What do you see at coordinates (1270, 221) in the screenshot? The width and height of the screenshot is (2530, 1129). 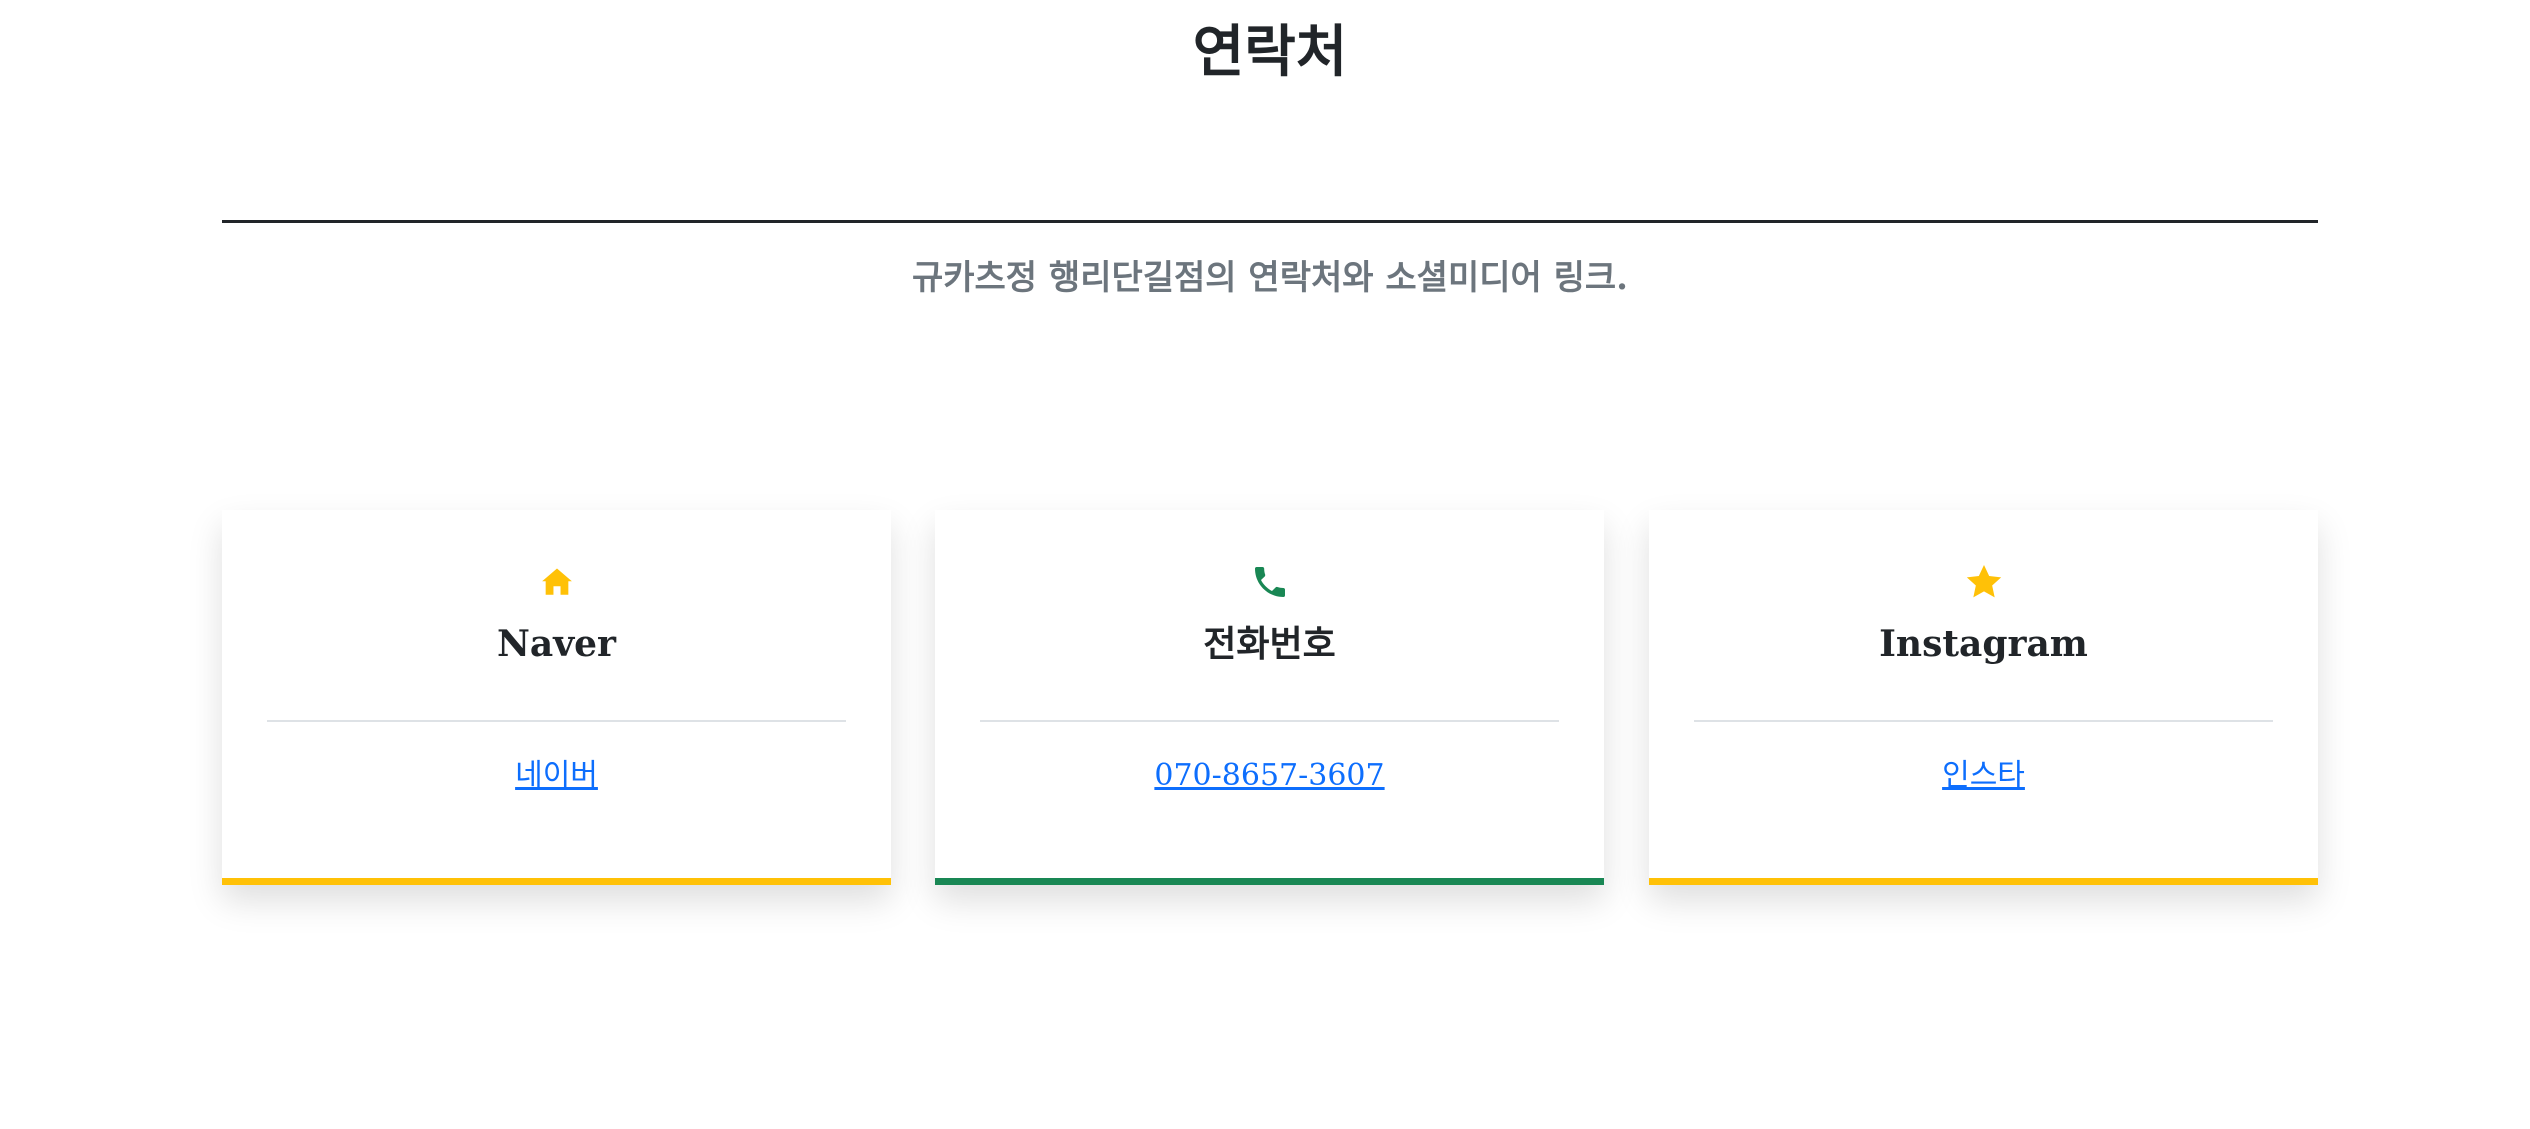 I see `title-divider` at bounding box center [1270, 221].